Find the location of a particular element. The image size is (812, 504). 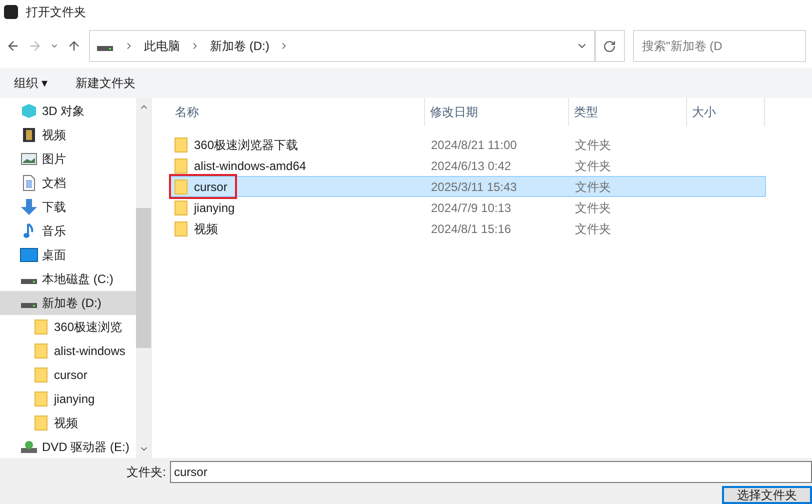

sidebar-item: 图片 is located at coordinates (68, 159).